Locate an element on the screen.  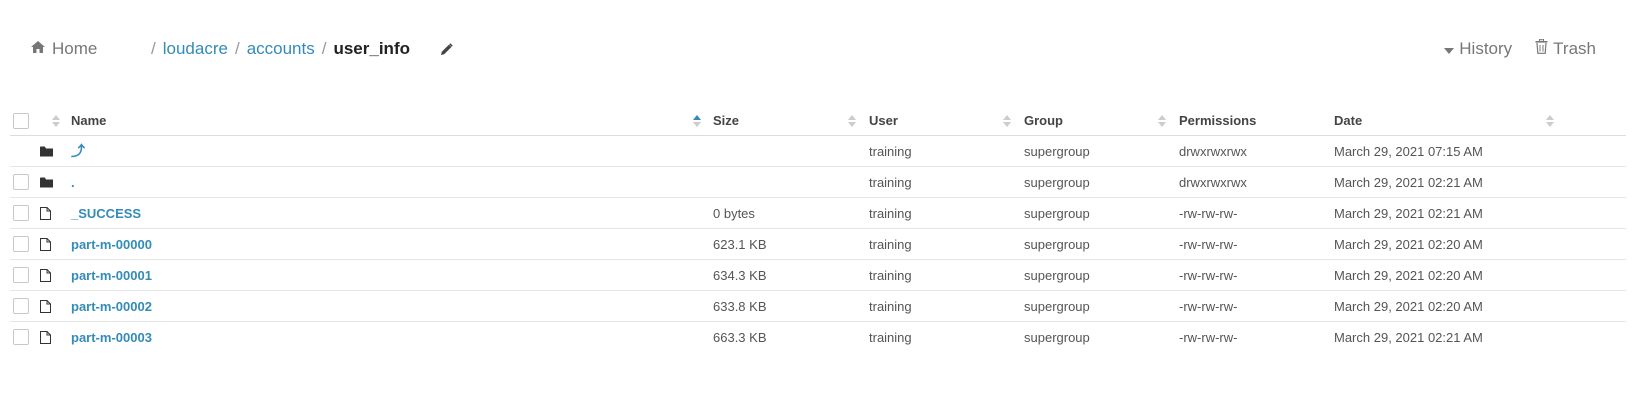
trash-label: Trash is located at coordinates (1574, 48).